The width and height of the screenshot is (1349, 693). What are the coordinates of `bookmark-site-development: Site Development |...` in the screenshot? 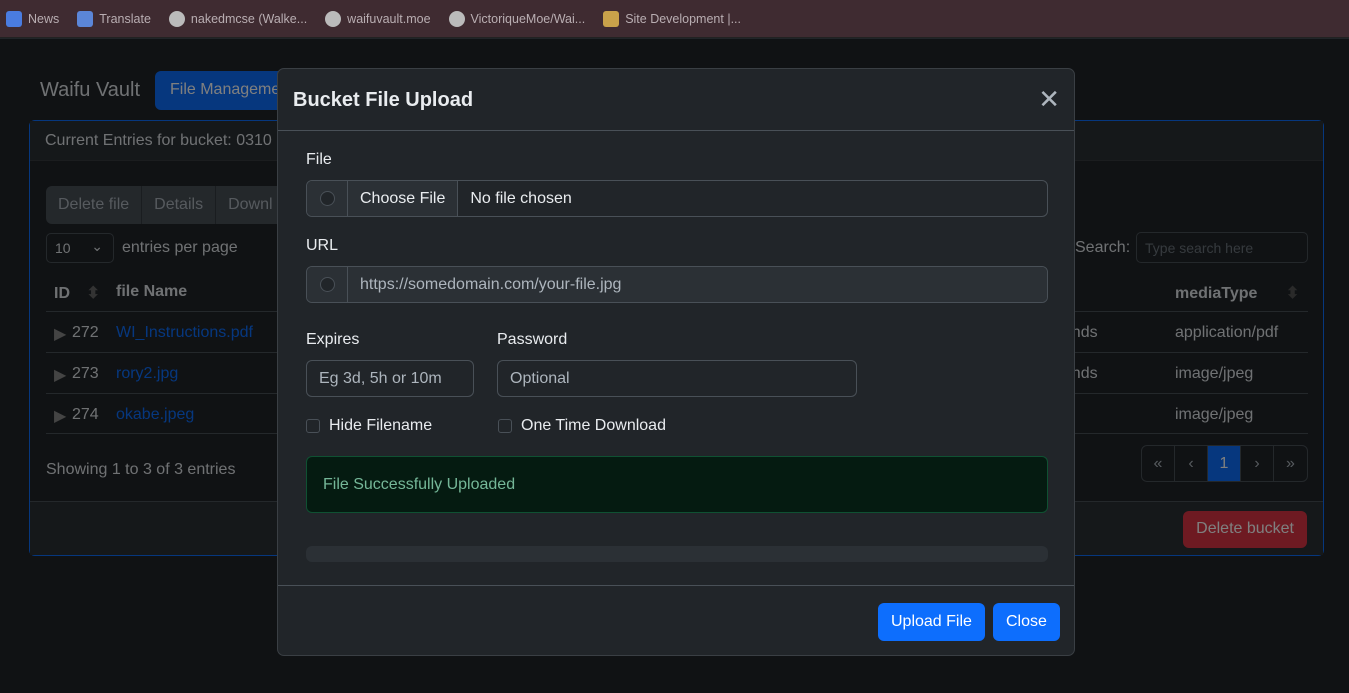 It's located at (672, 18).